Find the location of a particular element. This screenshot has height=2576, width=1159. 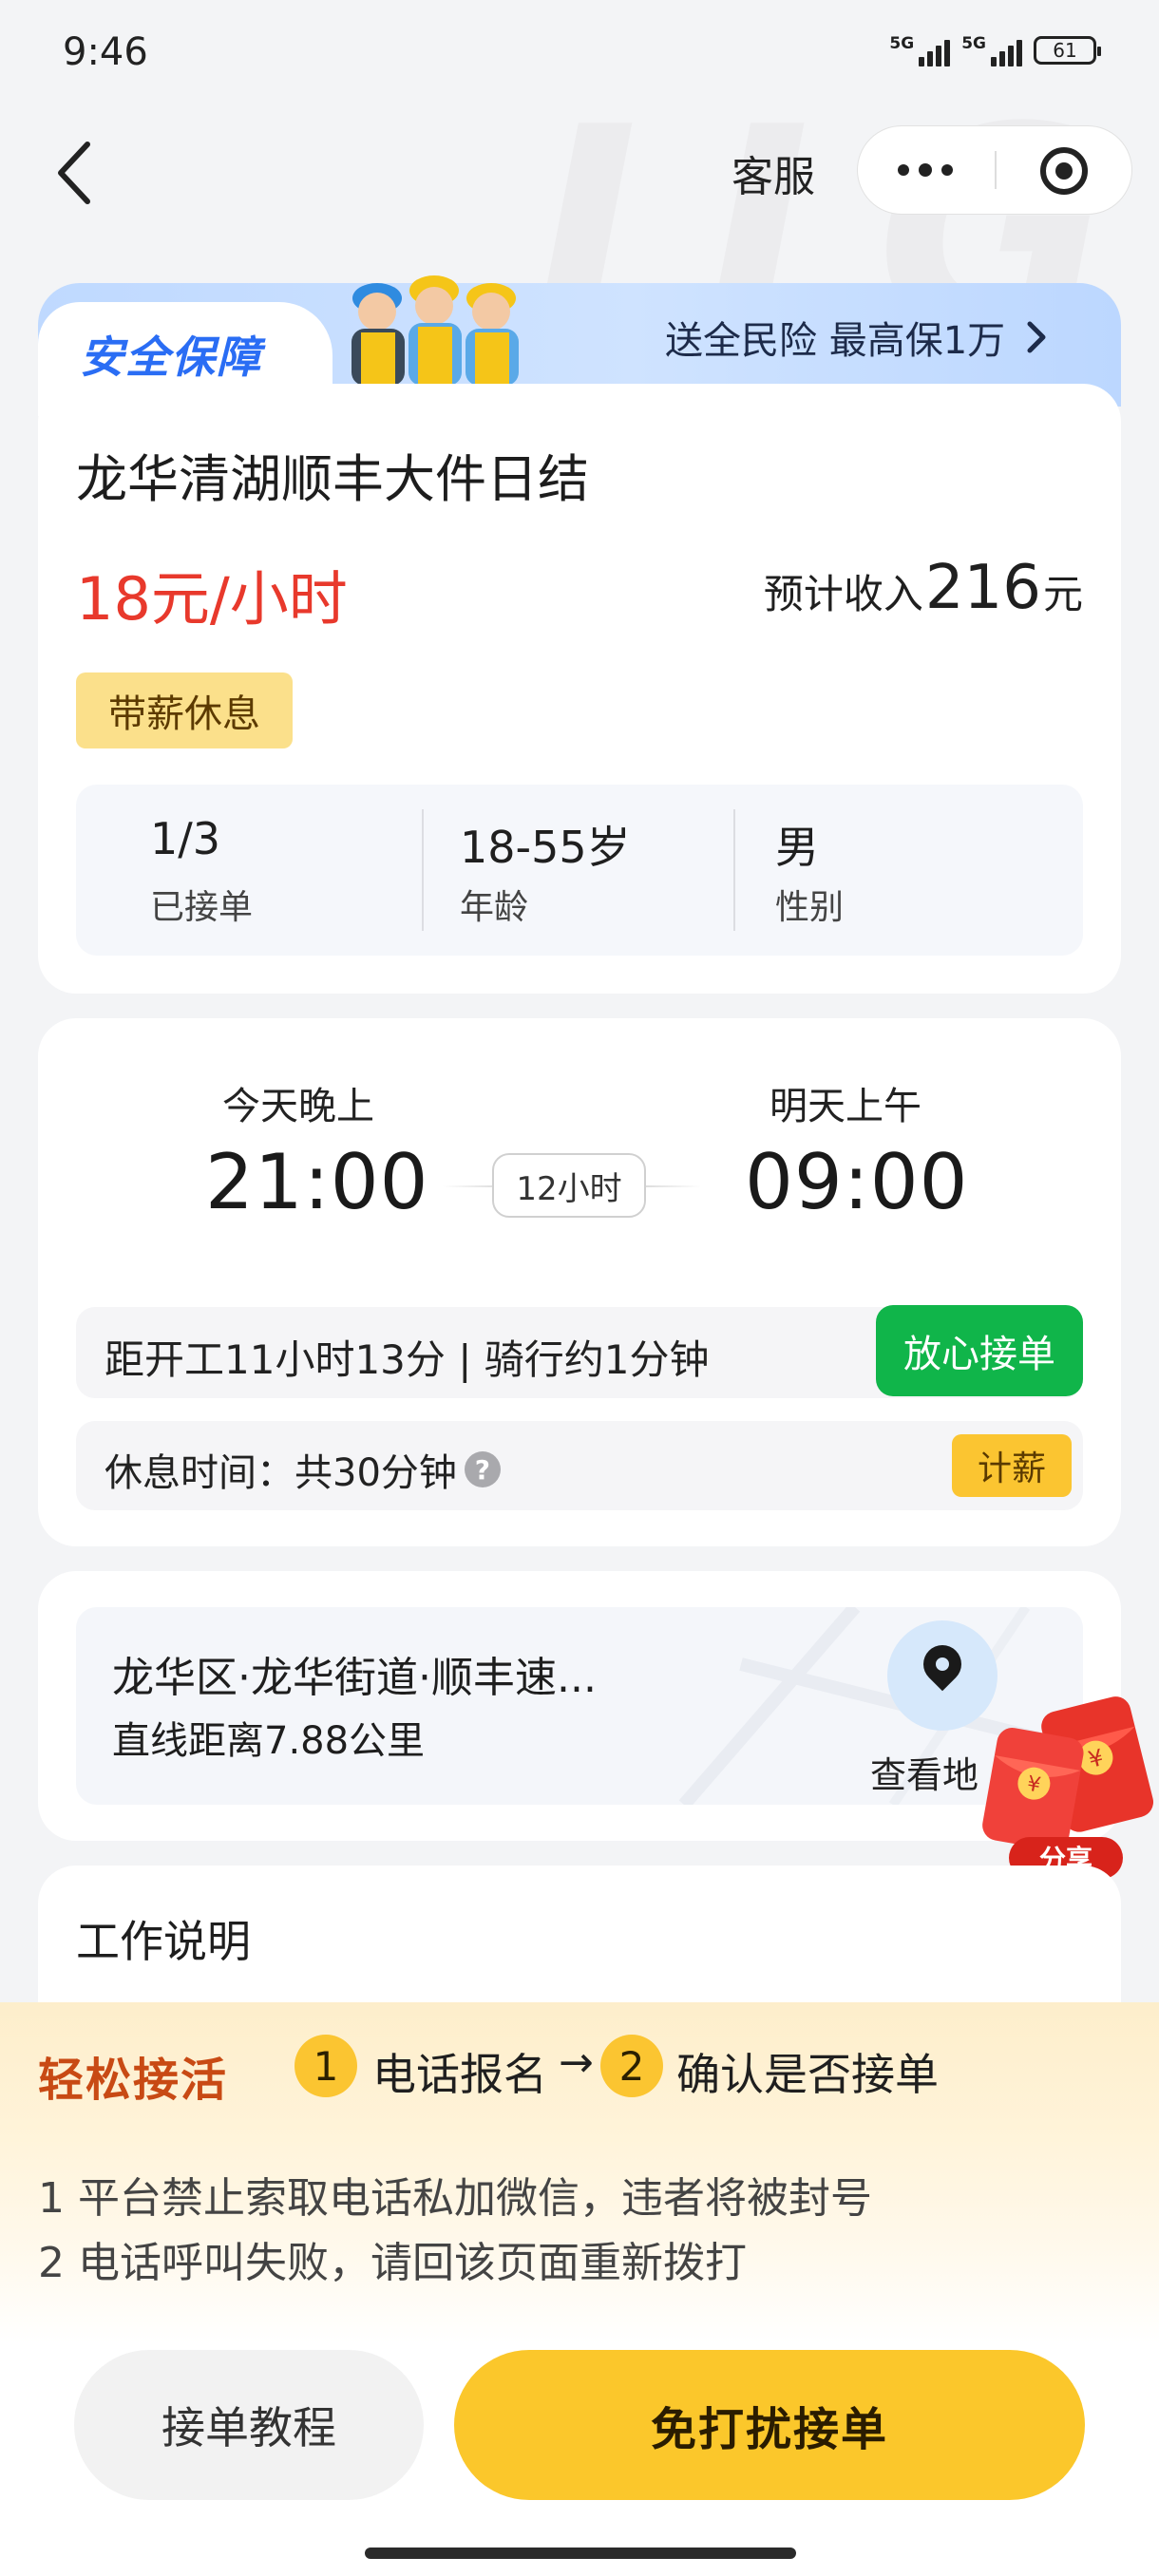

step-text: 确认是否接单 is located at coordinates (807, 2074).